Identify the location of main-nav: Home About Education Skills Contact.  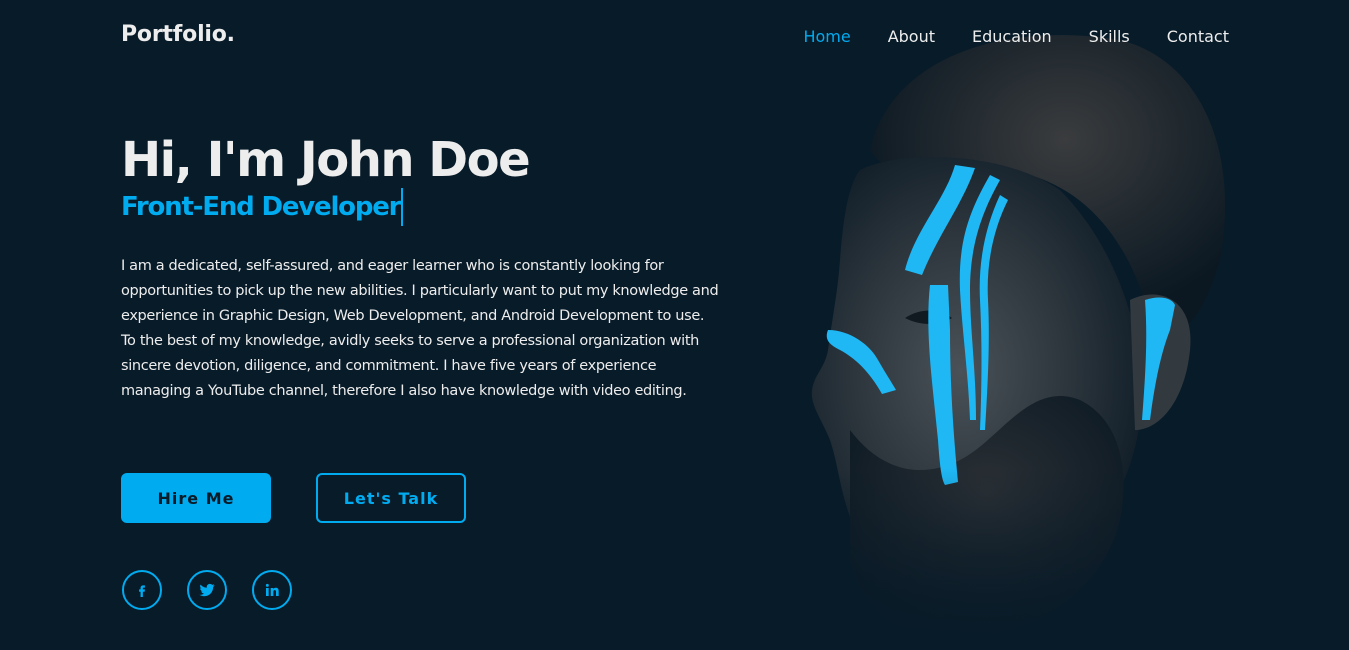
(1016, 36).